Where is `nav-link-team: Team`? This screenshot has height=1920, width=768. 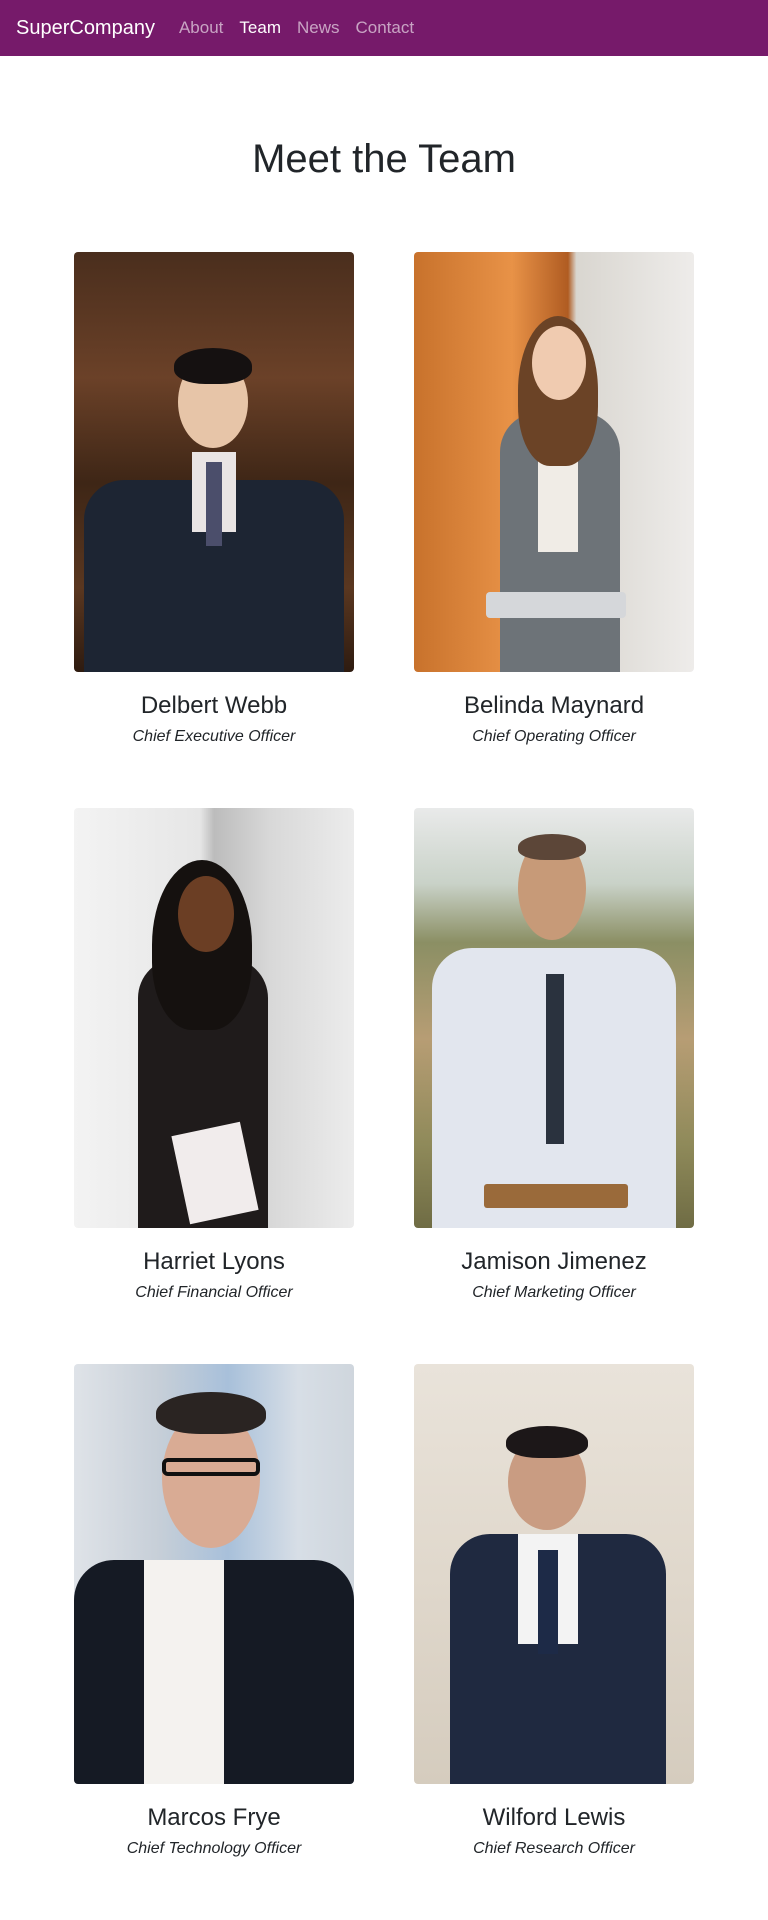 nav-link-team: Team is located at coordinates (260, 28).